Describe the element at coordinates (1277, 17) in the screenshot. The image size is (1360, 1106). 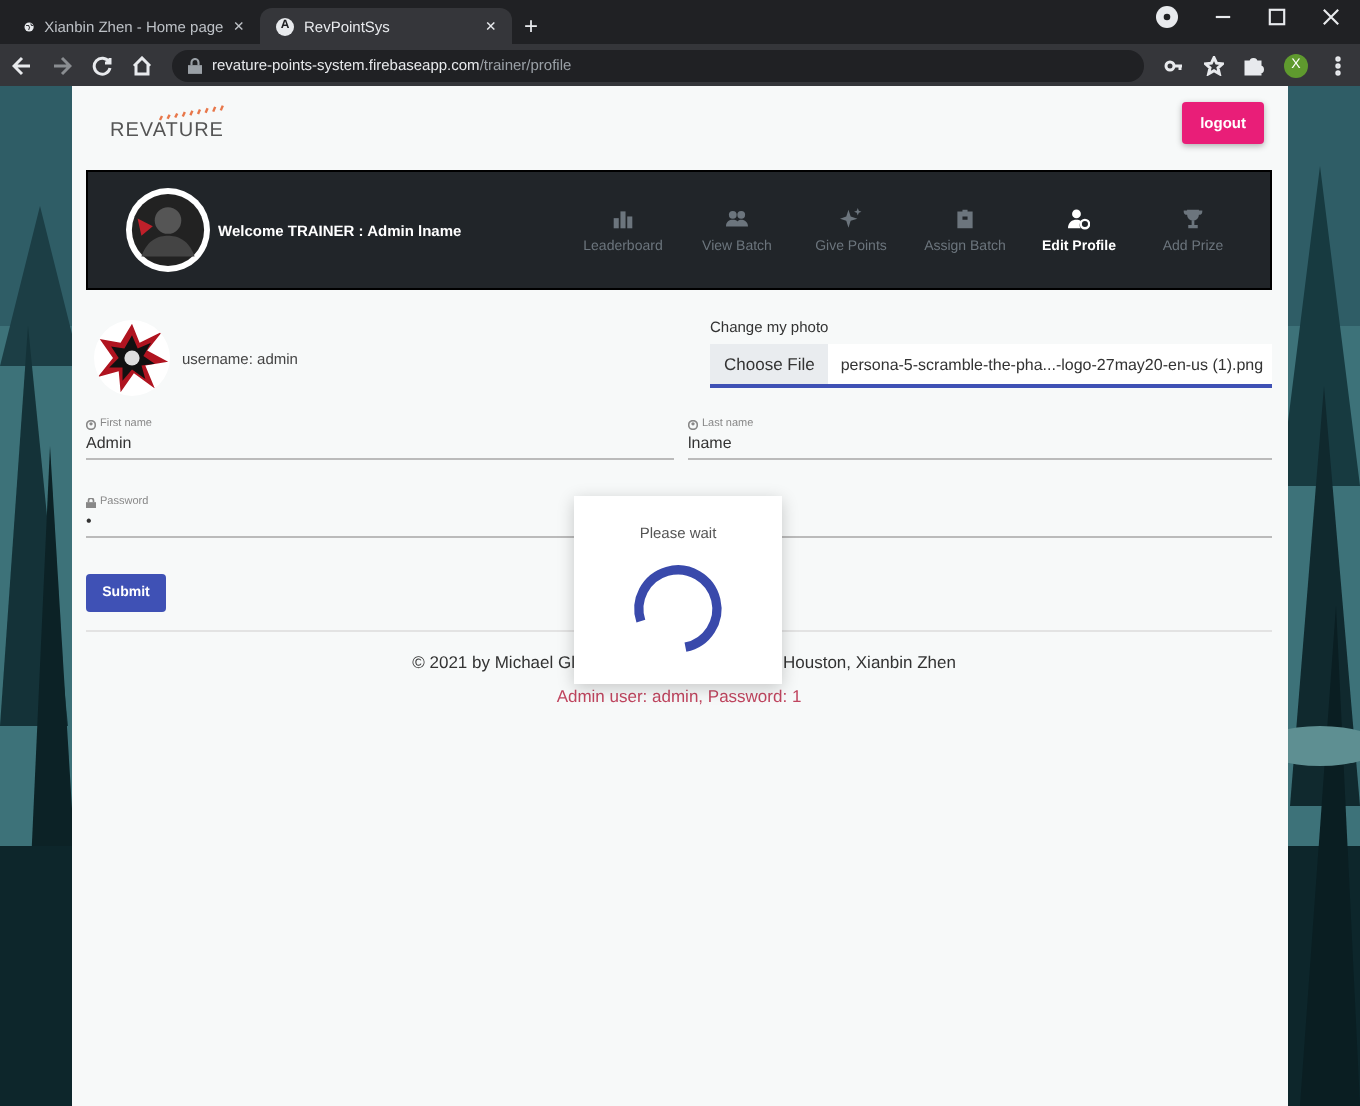
I see `maximize-icon` at that location.